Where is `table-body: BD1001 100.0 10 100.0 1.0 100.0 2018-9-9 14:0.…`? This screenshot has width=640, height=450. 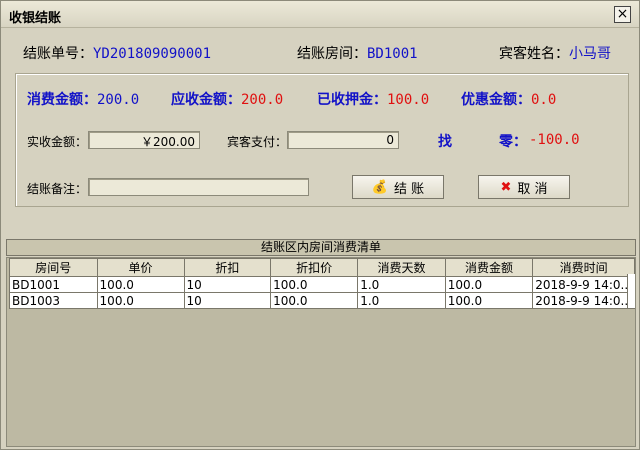 table-body: BD1001 100.0 10 100.0 1.0 100.0 2018-9-9 14:0.… is located at coordinates (322, 292).